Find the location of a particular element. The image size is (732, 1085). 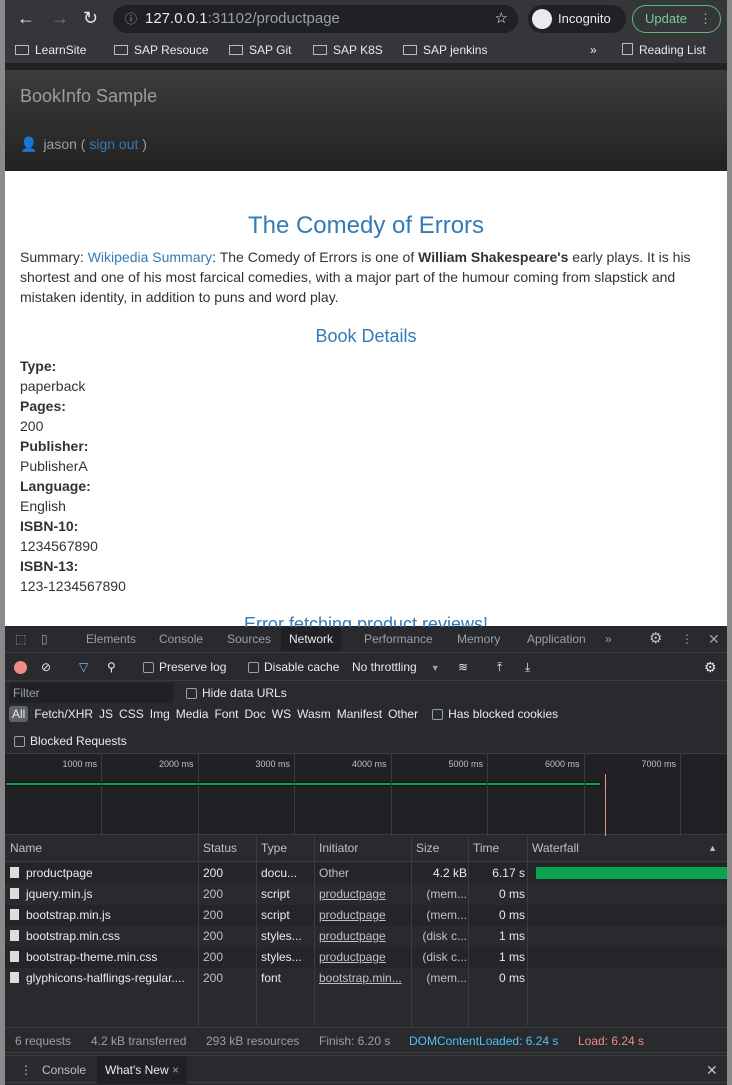

type-filter-font: Font is located at coordinates (226, 714).